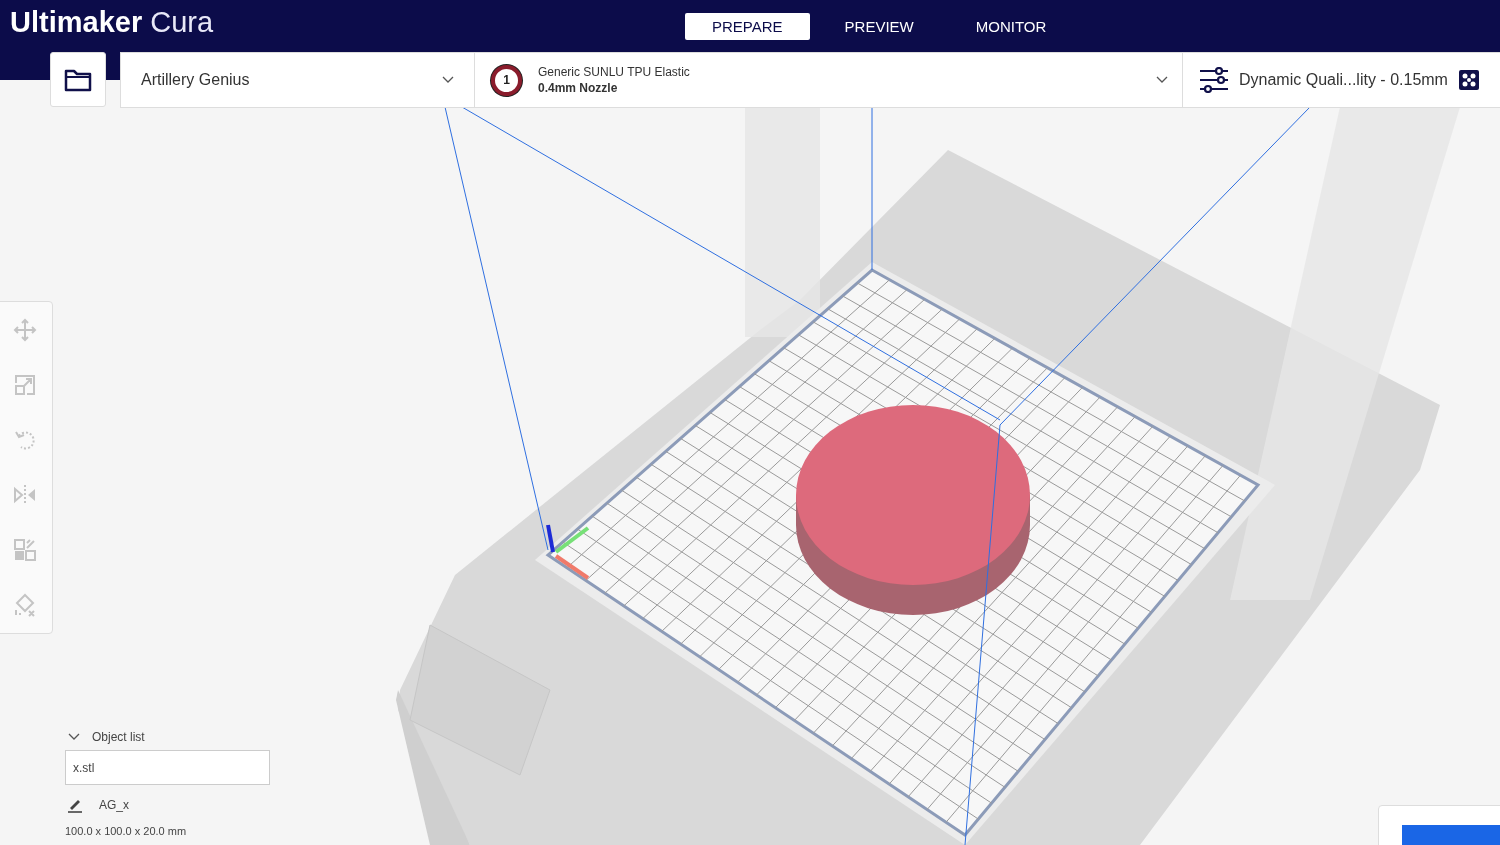 The width and height of the screenshot is (1500, 845). I want to click on app-logo: Ultimaker Cura, so click(112, 22).